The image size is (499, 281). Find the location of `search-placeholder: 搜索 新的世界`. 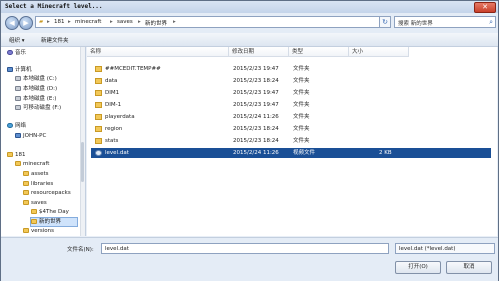

search-placeholder: 搜索 新的世界 is located at coordinates (415, 24).